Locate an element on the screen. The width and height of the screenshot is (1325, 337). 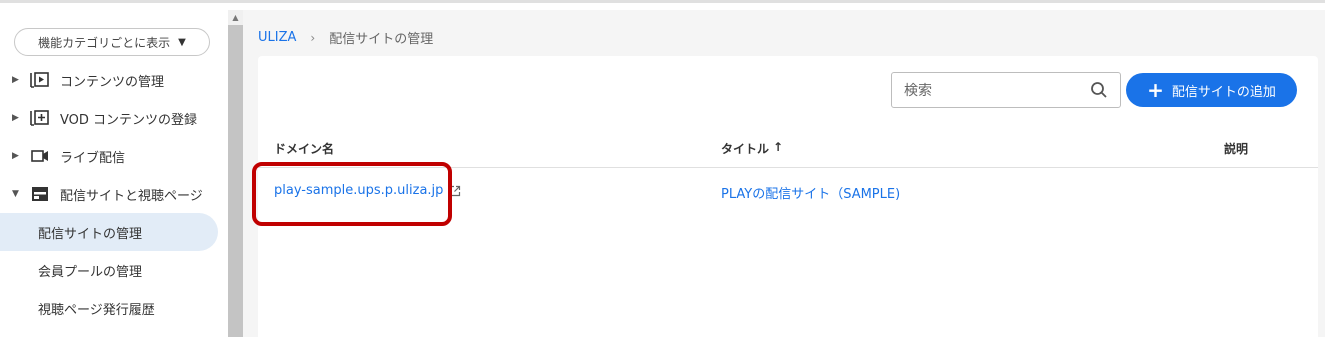
category-view-button: 機能カテゴリごとに表示 ▼ is located at coordinates (112, 42).